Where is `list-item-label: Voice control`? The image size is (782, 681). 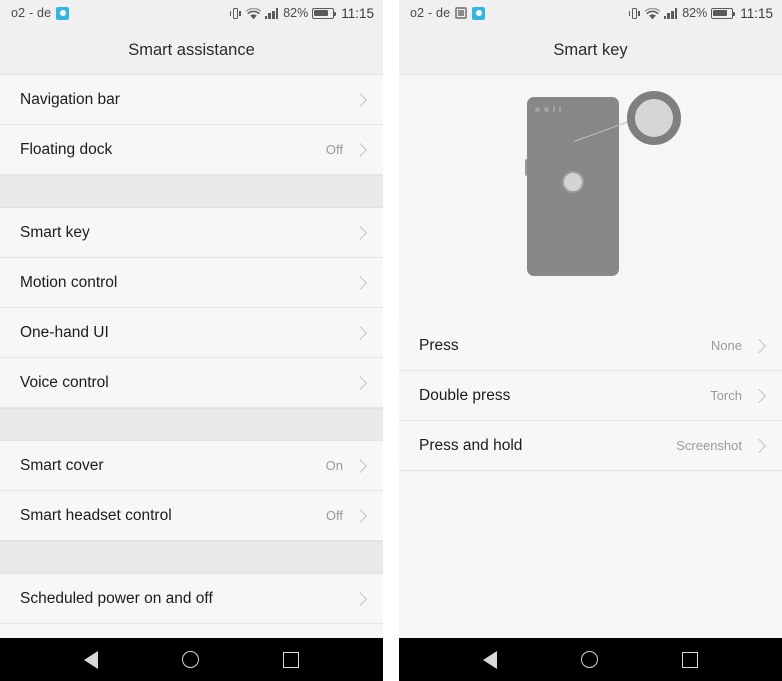
list-item-label: Voice control is located at coordinates (64, 382).